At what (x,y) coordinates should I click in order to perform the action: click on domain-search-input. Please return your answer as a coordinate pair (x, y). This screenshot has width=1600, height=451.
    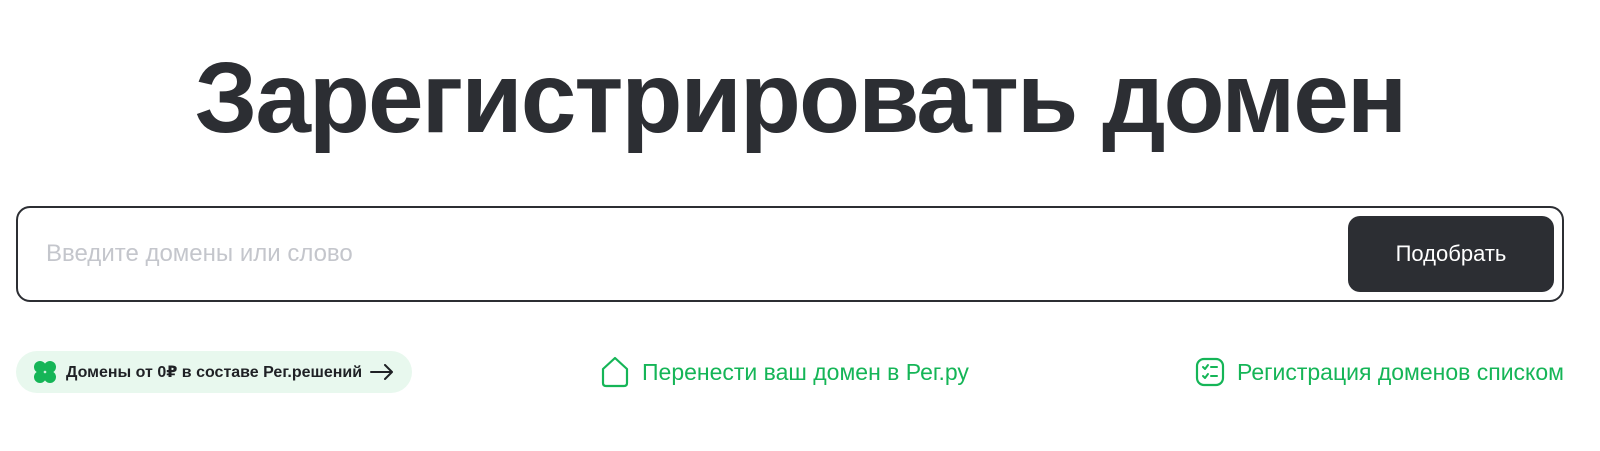
    Looking at the image, I should click on (676, 254).